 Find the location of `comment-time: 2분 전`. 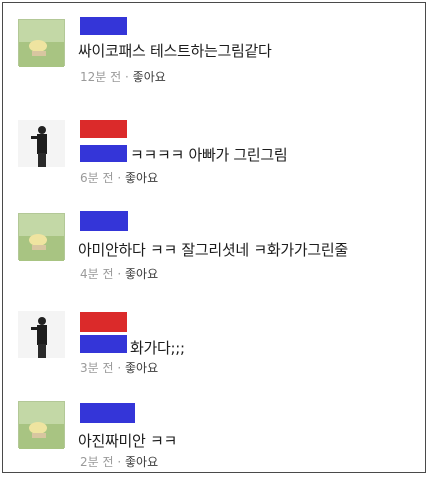

comment-time: 2분 전 is located at coordinates (97, 462).